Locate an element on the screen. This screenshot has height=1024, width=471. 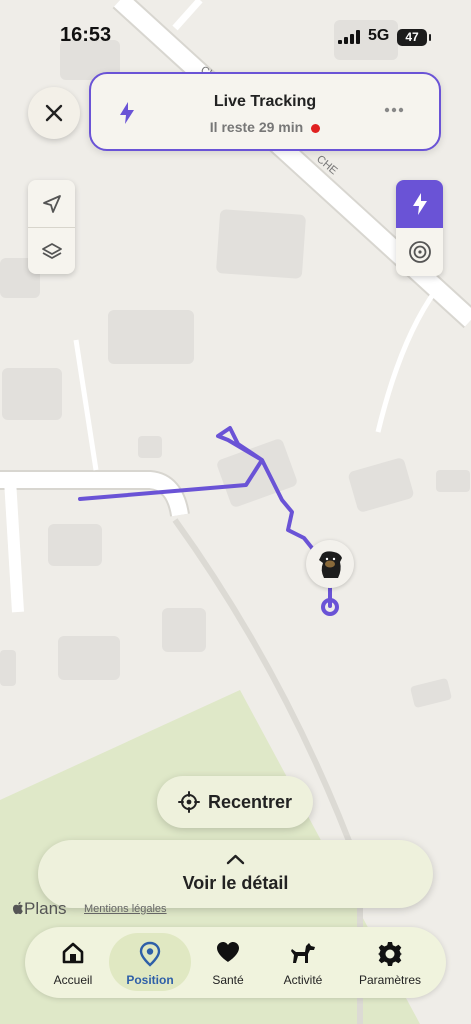
recenter-label: Recentrer is located at coordinates (250, 801).